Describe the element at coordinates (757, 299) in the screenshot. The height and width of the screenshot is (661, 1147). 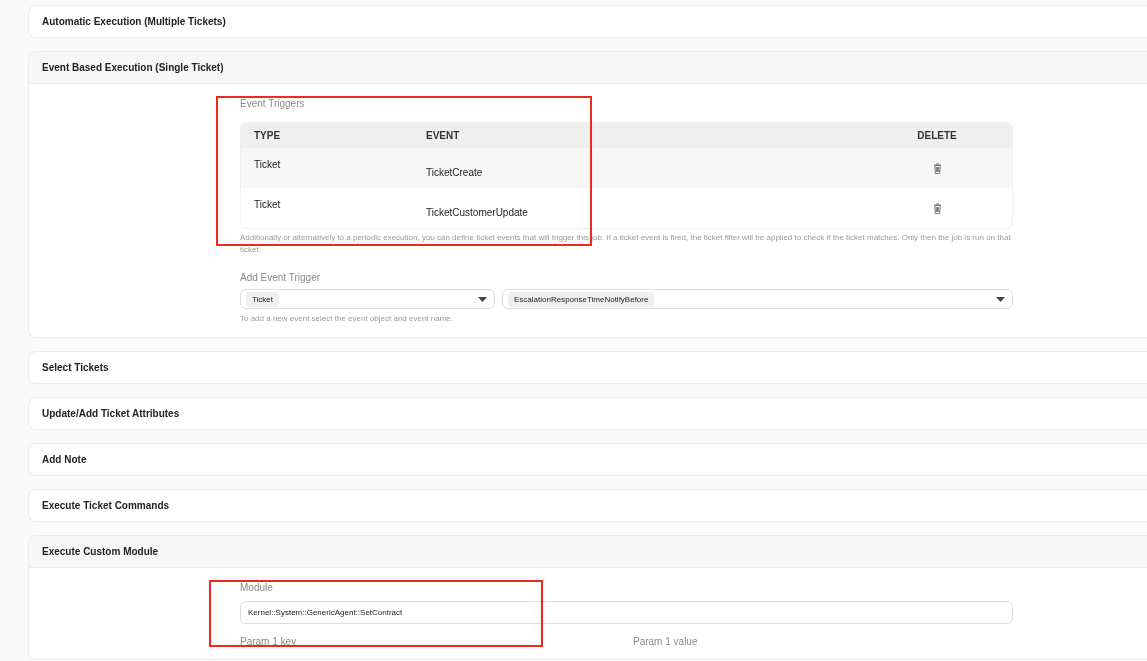
I see `event-dropdown: EscalationResponseTimeNotifyBefore` at that location.